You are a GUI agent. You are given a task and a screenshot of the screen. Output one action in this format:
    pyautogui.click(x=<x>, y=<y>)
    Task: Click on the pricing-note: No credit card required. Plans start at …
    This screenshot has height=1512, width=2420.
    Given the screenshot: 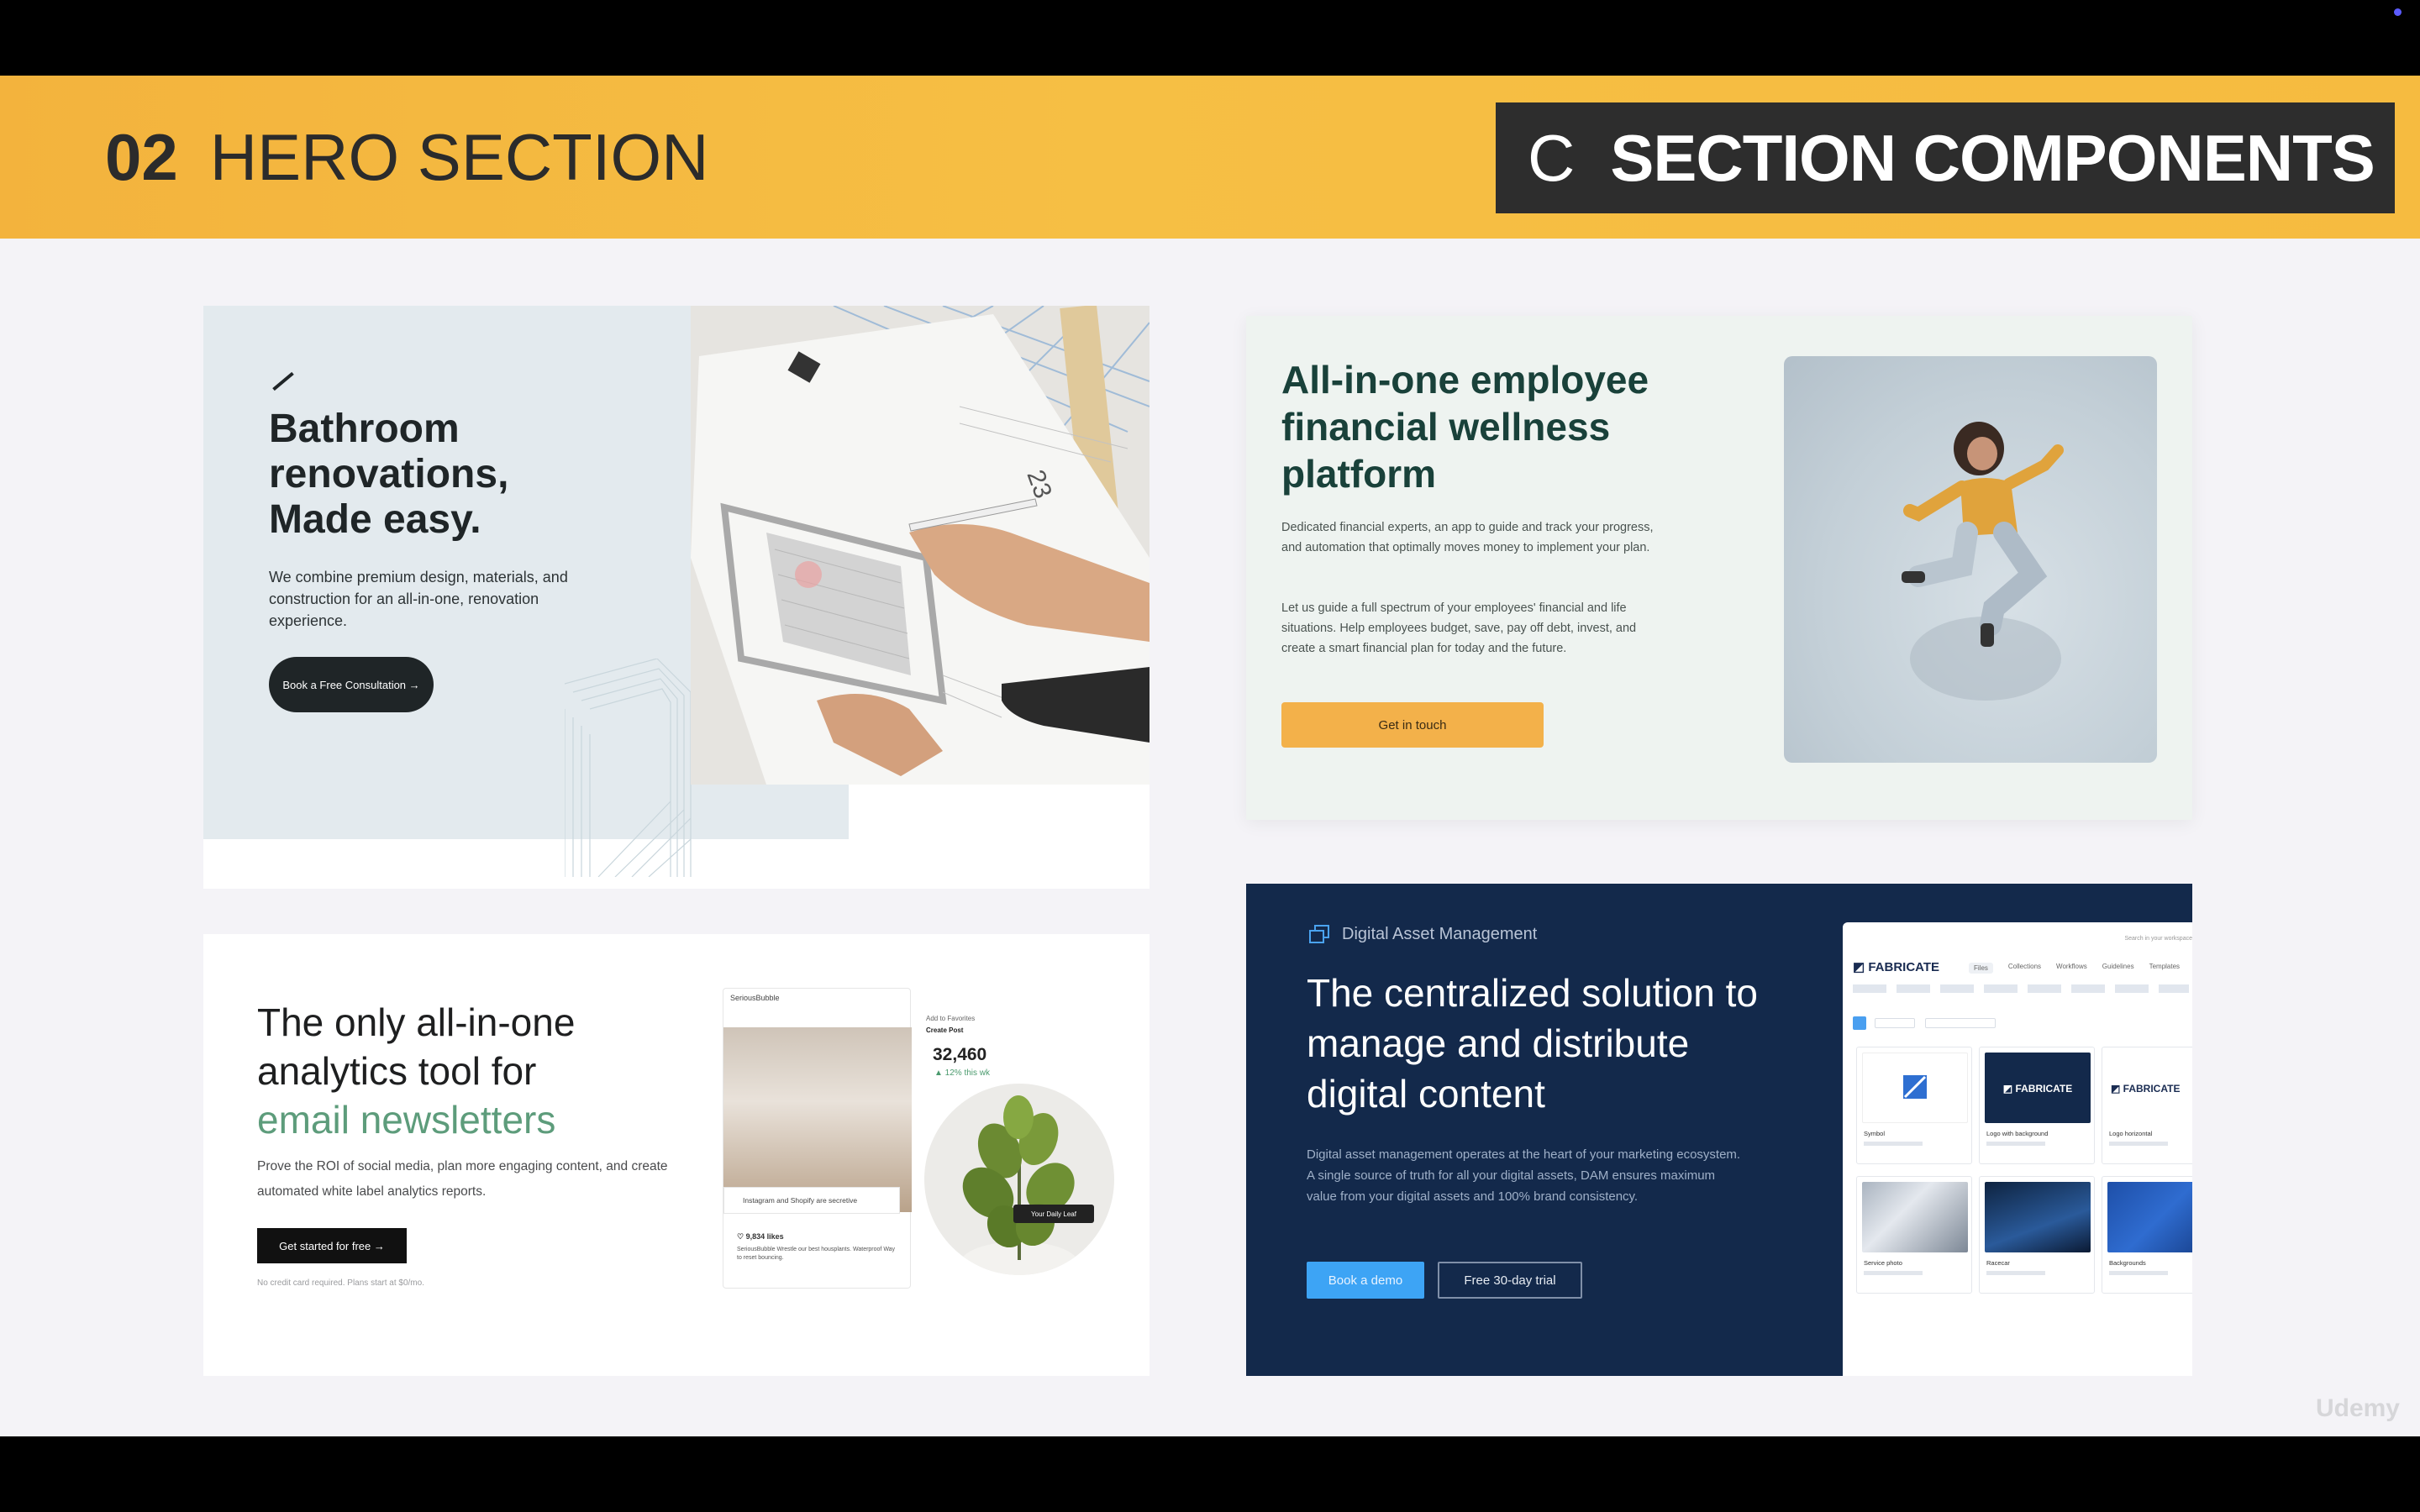 What is the action you would take?
    pyautogui.click(x=340, y=1283)
    